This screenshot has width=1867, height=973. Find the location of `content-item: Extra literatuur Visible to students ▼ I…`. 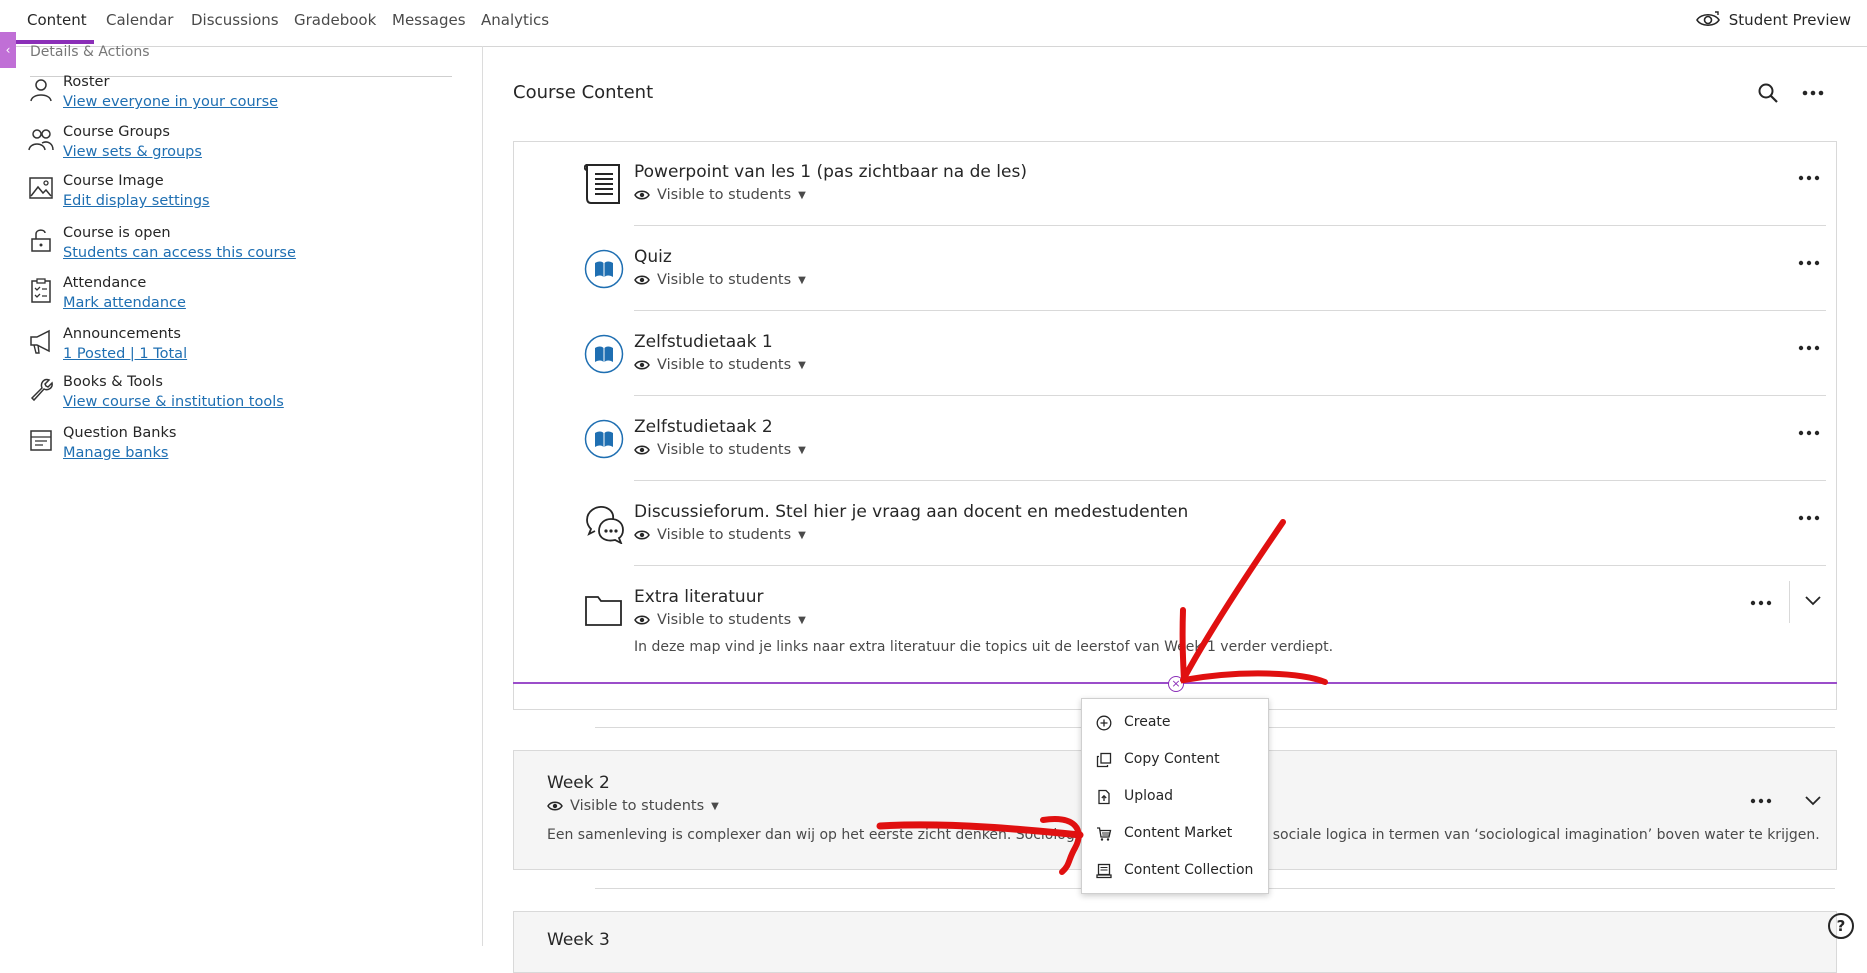

content-item: Extra literatuur Visible to students ▼ I… is located at coordinates (1175, 629).